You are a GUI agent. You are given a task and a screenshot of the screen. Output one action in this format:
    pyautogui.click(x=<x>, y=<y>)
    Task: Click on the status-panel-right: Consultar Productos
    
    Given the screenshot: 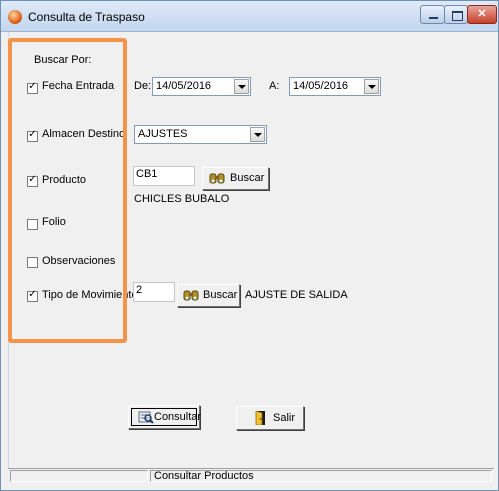 What is the action you would take?
    pyautogui.click(x=321, y=476)
    